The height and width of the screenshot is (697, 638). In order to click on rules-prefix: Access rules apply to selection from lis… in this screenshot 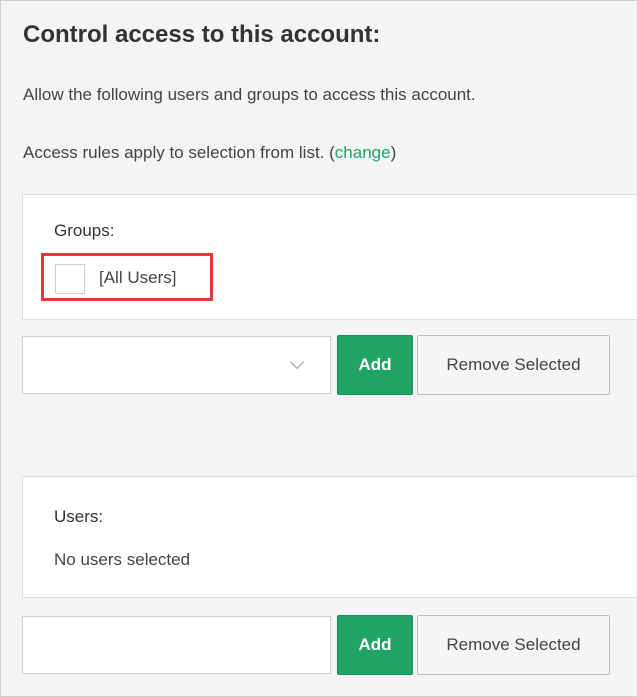, I will do `click(179, 152)`.